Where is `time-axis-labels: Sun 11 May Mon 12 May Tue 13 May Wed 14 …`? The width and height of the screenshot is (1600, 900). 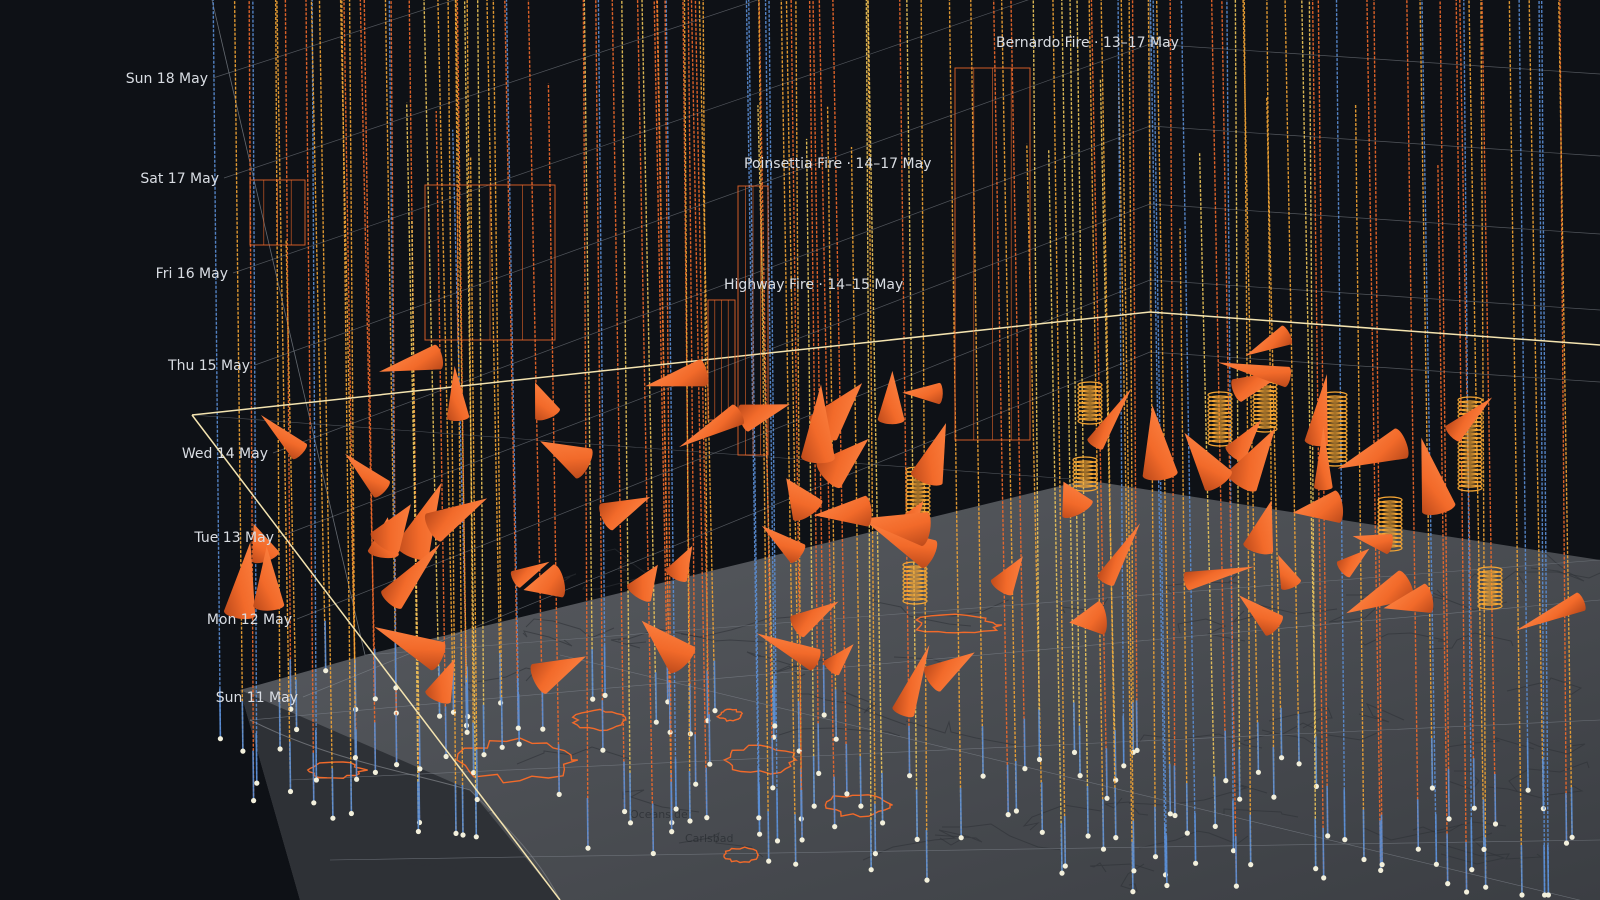 time-axis-labels: Sun 11 May Mon 12 May Tue 13 May Wed 14 … is located at coordinates (212, 388).